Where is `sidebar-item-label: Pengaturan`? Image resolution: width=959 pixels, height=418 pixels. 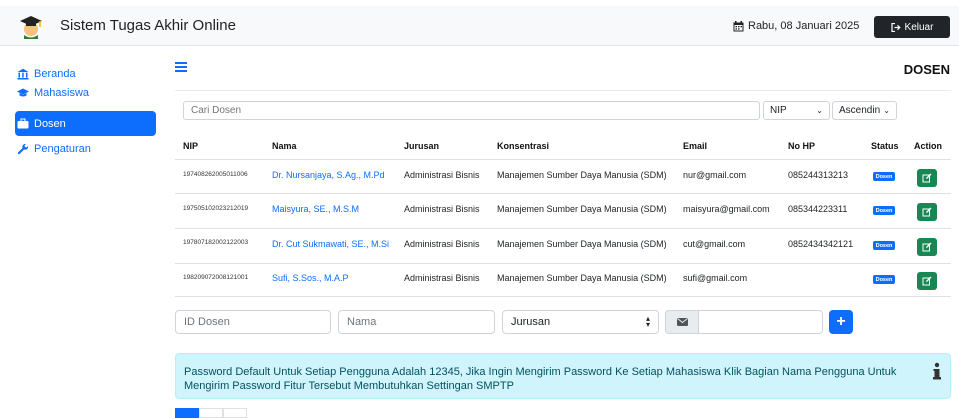 sidebar-item-label: Pengaturan is located at coordinates (62, 148).